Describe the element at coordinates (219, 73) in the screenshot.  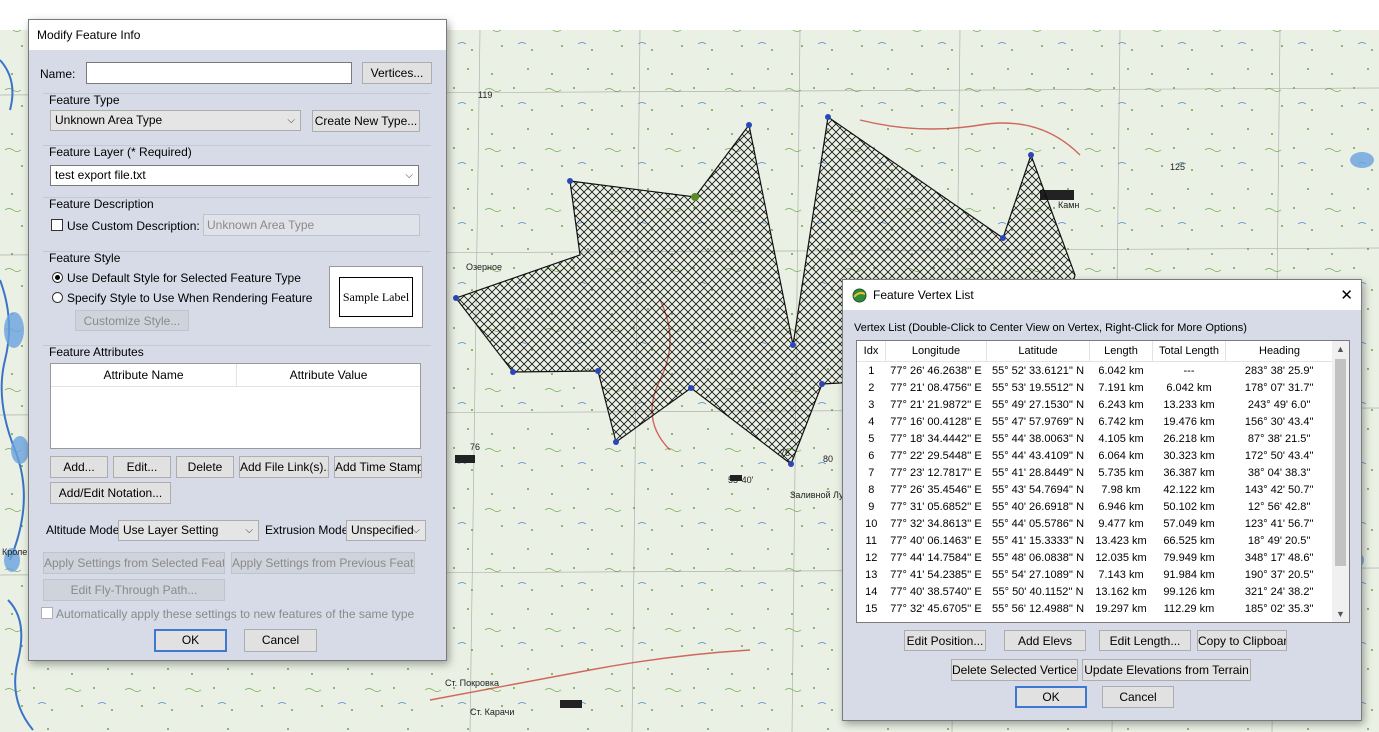
I see `name-input` at that location.